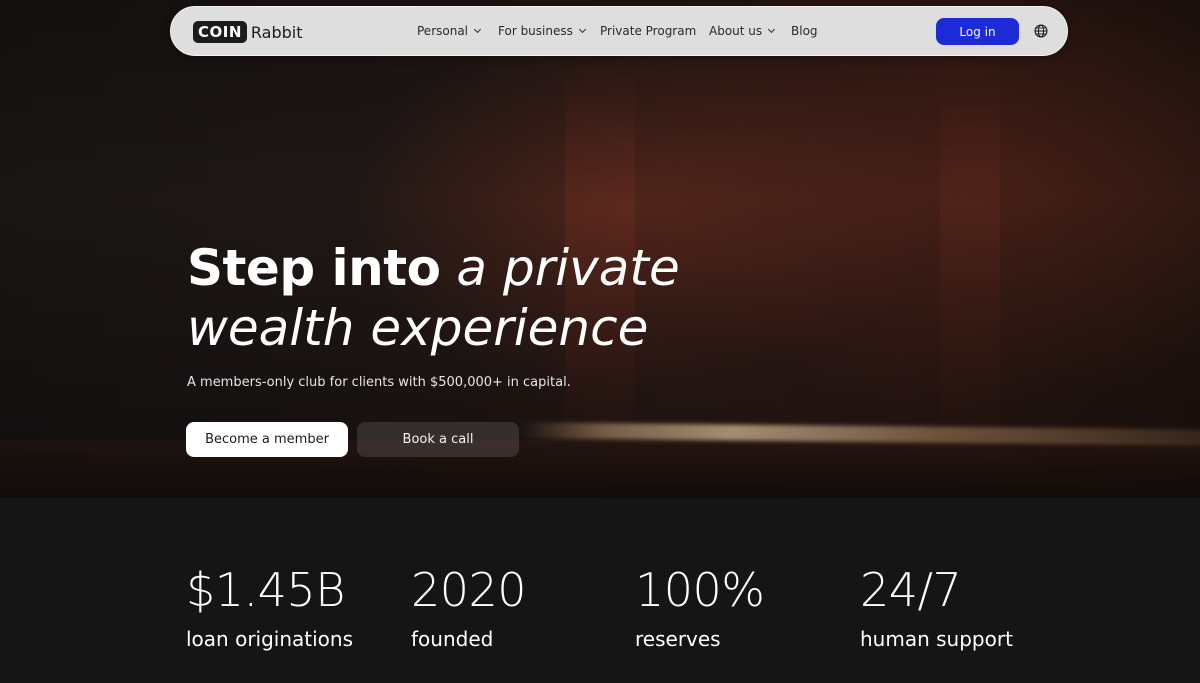 This screenshot has height=683, width=1200. What do you see at coordinates (911, 590) in the screenshot?
I see `stat-value: 24/7` at bounding box center [911, 590].